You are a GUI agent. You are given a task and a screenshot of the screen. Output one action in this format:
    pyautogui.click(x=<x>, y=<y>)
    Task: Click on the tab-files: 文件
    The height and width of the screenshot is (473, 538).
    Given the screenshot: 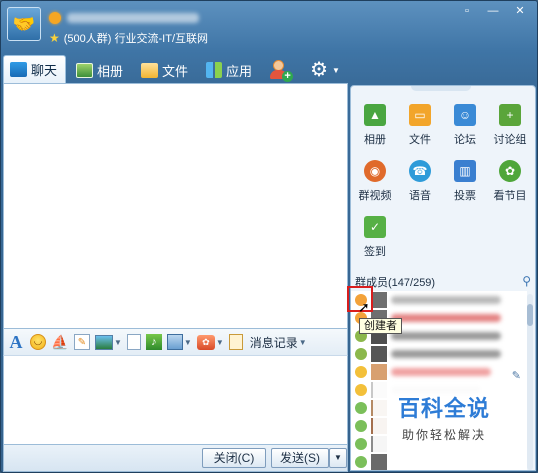 What is the action you would take?
    pyautogui.click(x=165, y=70)
    